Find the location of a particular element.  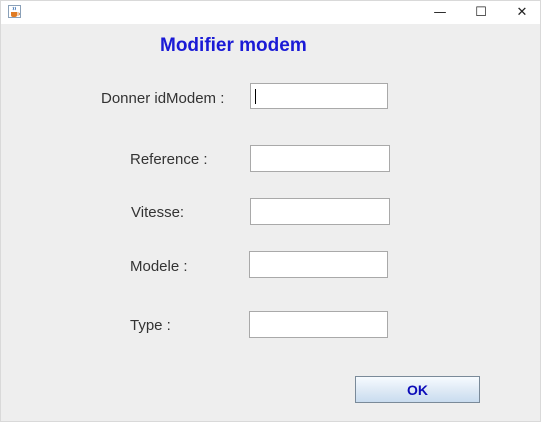

reference-field is located at coordinates (320, 158).